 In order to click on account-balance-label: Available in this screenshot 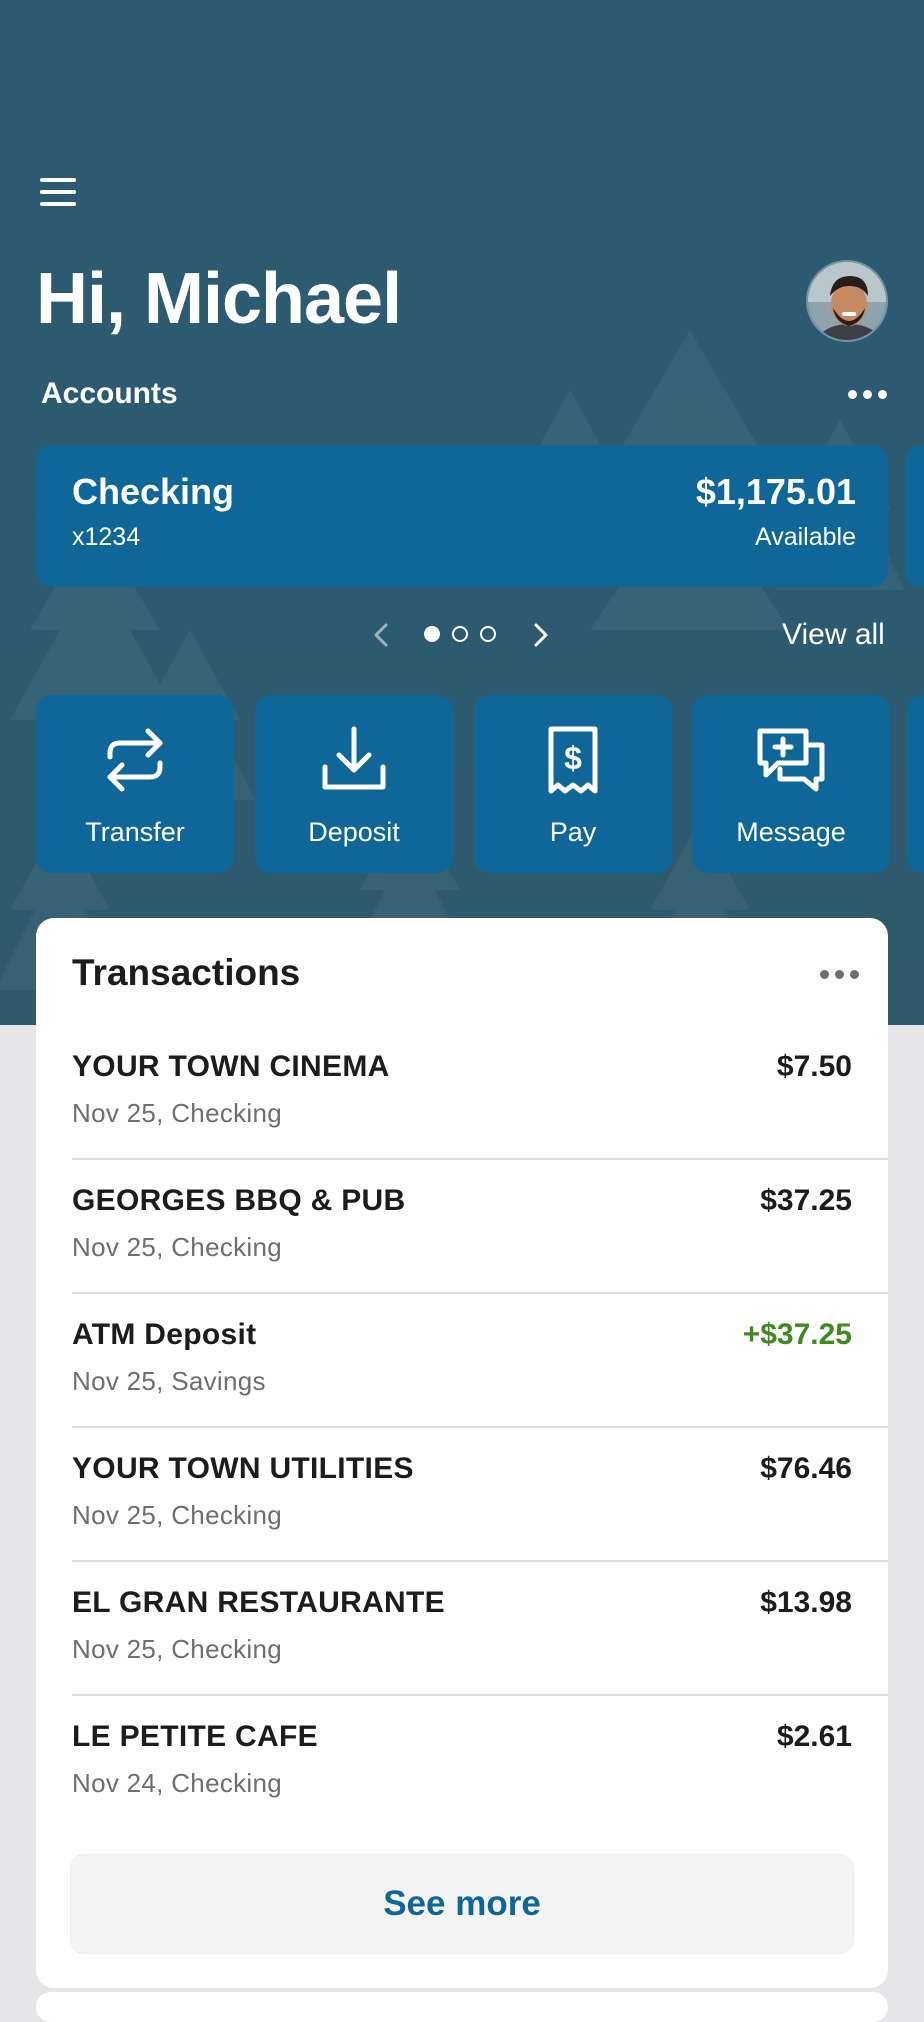, I will do `click(805, 537)`.